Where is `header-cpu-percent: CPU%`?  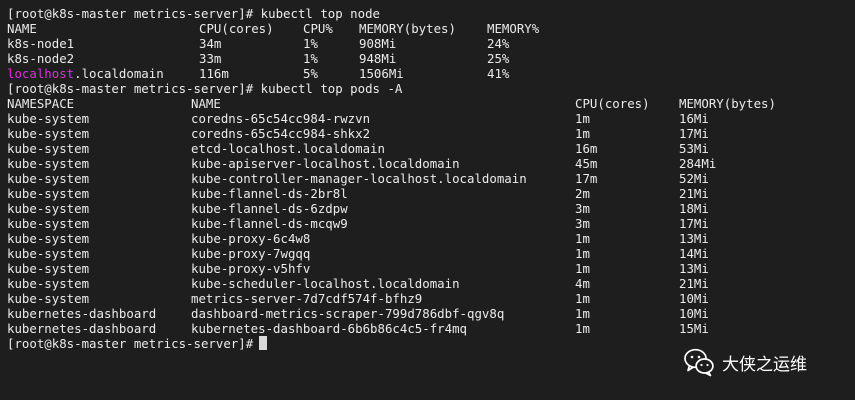 header-cpu-percent: CPU% is located at coordinates (318, 28).